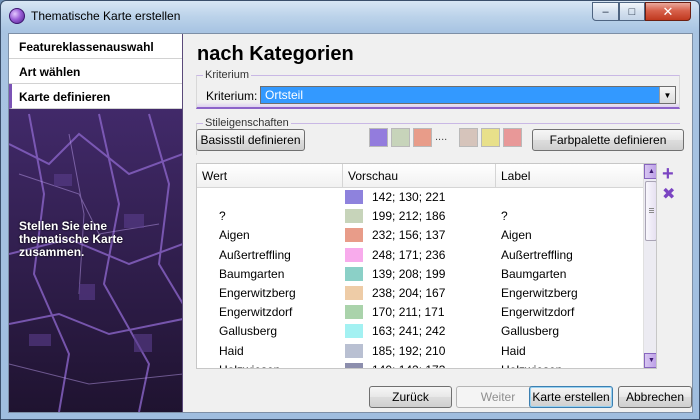 This screenshot has width=700, height=420. Describe the element at coordinates (419, 176) in the screenshot. I see `column-header-vorschau: Vorschau` at that location.